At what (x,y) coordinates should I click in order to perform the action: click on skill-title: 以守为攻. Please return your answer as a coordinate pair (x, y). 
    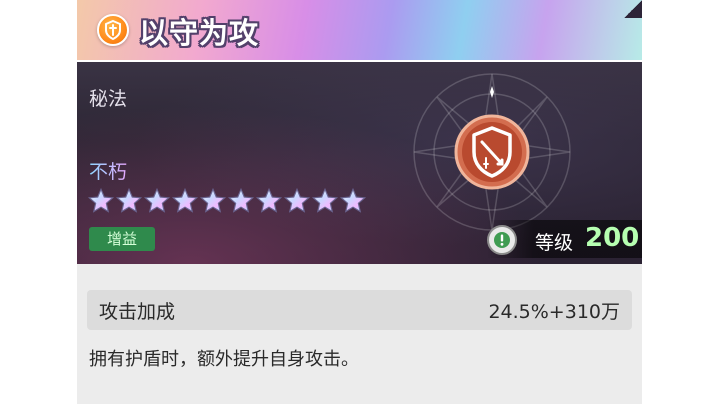
    Looking at the image, I should click on (199, 33).